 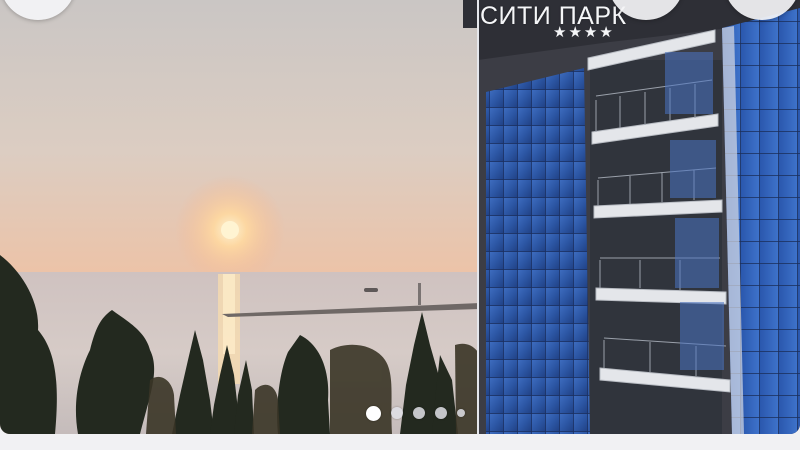 I want to click on slide-dot-active, so click(x=373, y=413).